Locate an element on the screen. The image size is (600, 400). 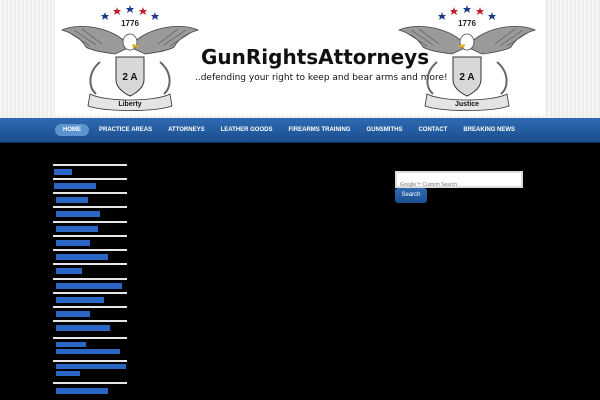
emblem-scroll-text: Justice is located at coordinates (467, 104).